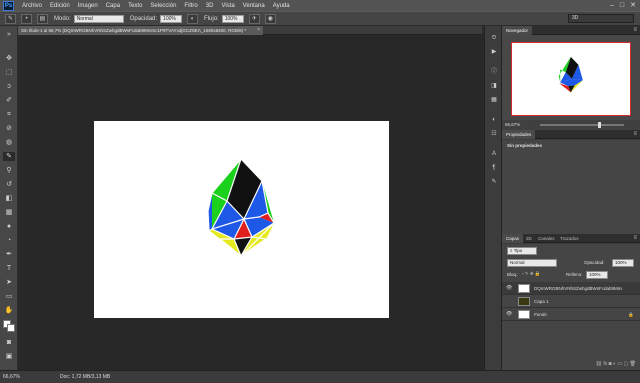 This screenshot has height=383, width=640. I want to click on gradient-tool-icon: ▦, so click(9, 212).